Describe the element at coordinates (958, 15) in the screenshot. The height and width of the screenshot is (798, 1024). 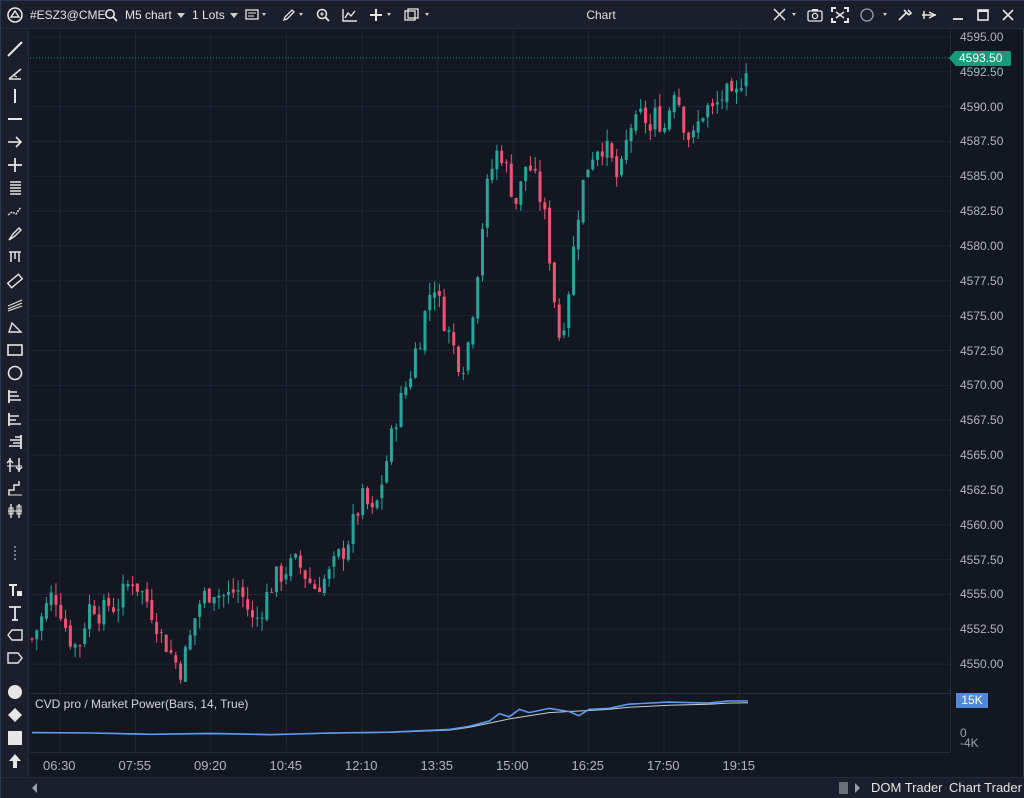
I see `minimize-icon` at that location.